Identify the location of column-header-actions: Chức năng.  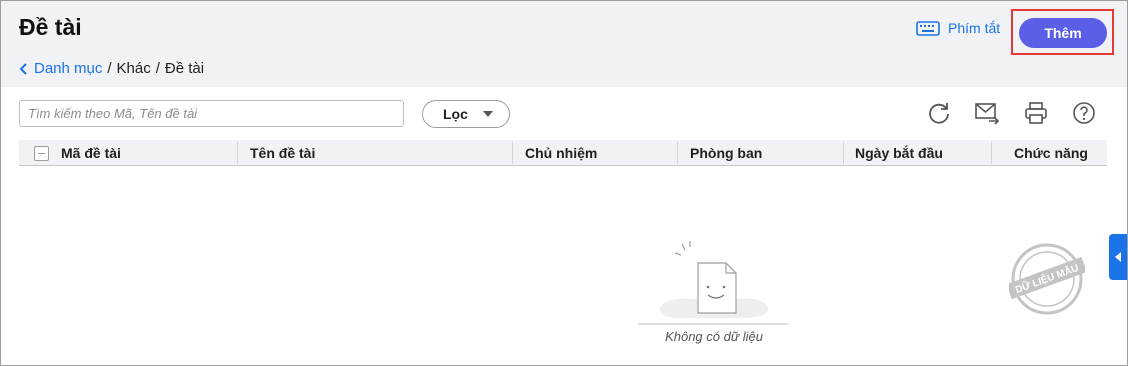
(1051, 153).